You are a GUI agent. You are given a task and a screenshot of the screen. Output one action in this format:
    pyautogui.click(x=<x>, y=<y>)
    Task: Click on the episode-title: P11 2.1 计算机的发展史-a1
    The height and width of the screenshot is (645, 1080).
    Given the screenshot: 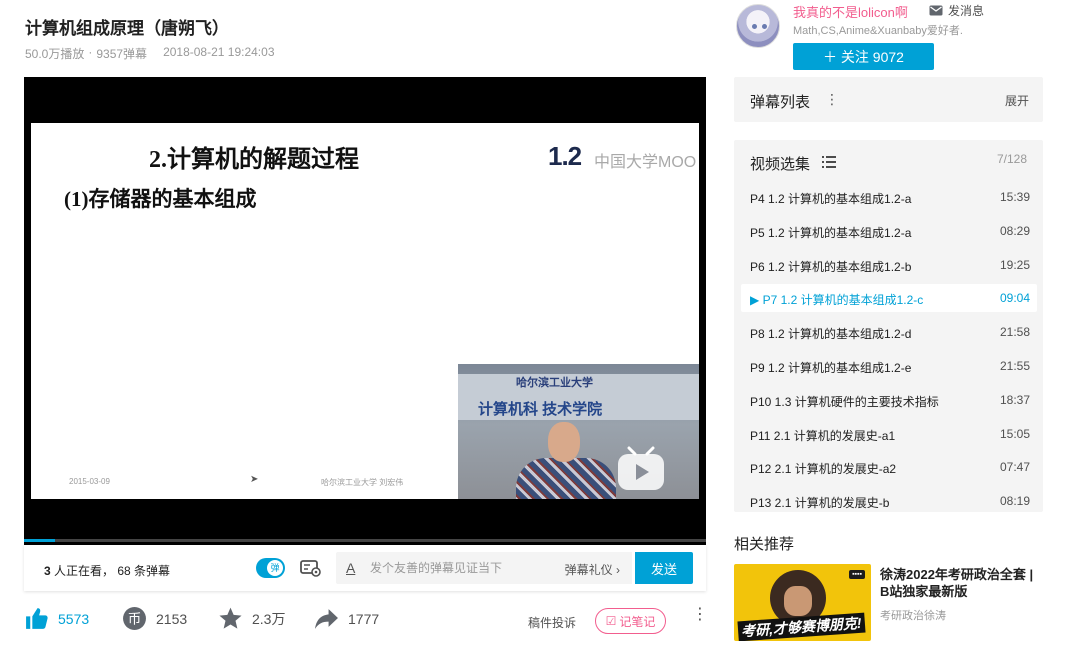 What is the action you would take?
    pyautogui.click(x=823, y=435)
    